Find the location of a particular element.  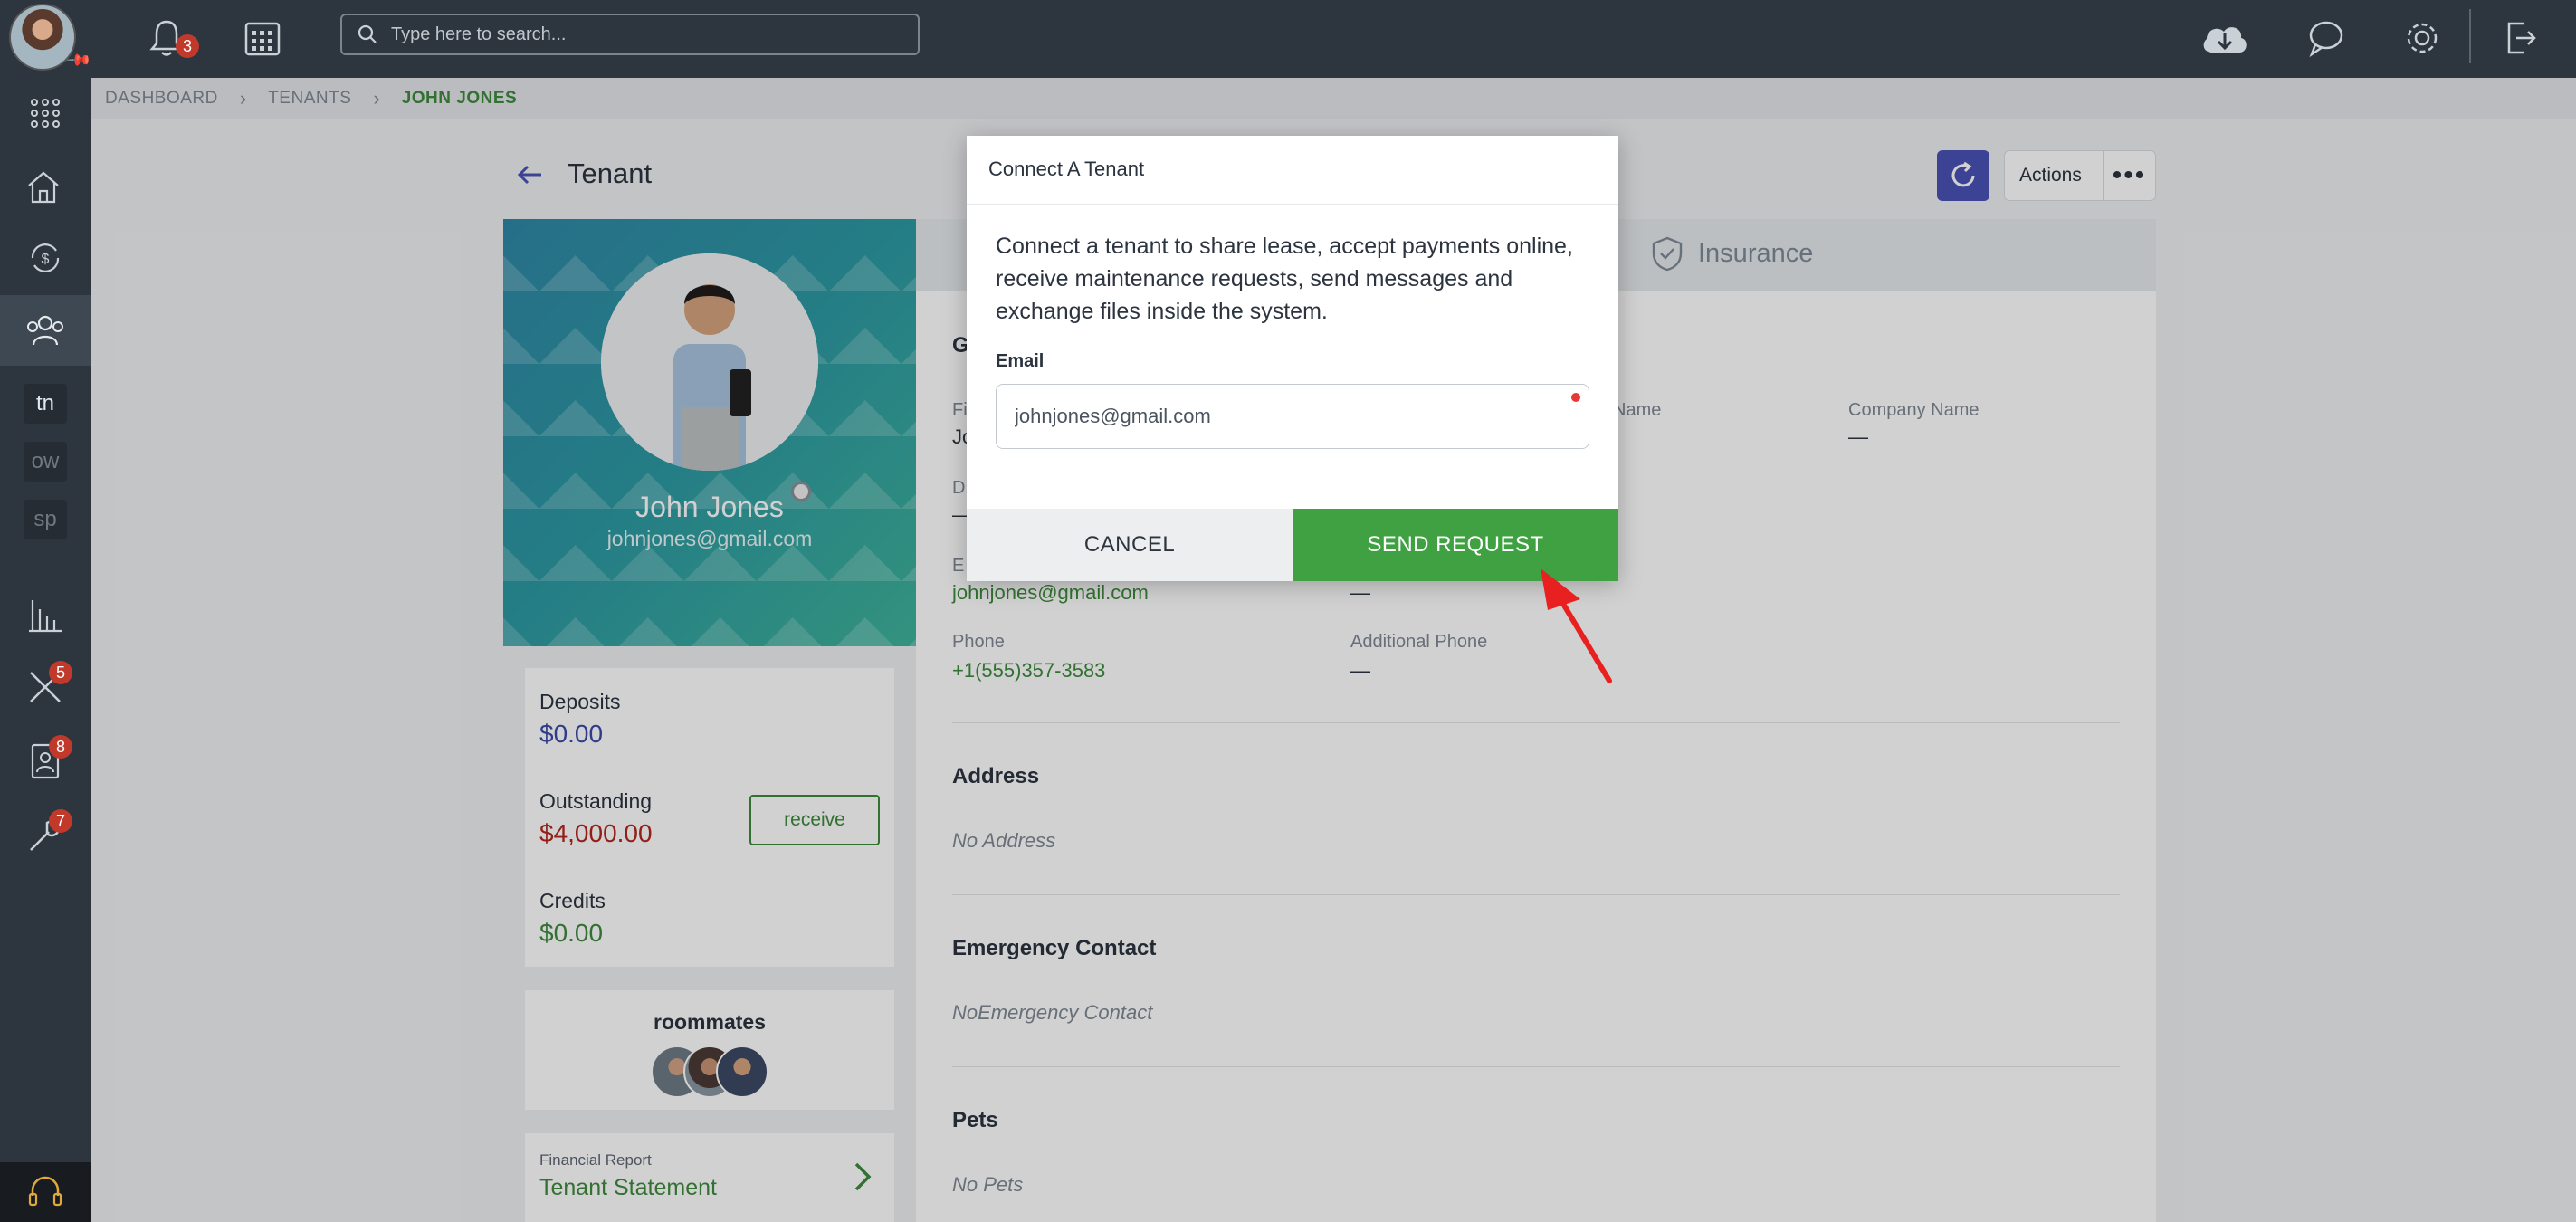

sidebar-item-label: sp is located at coordinates (45, 519).